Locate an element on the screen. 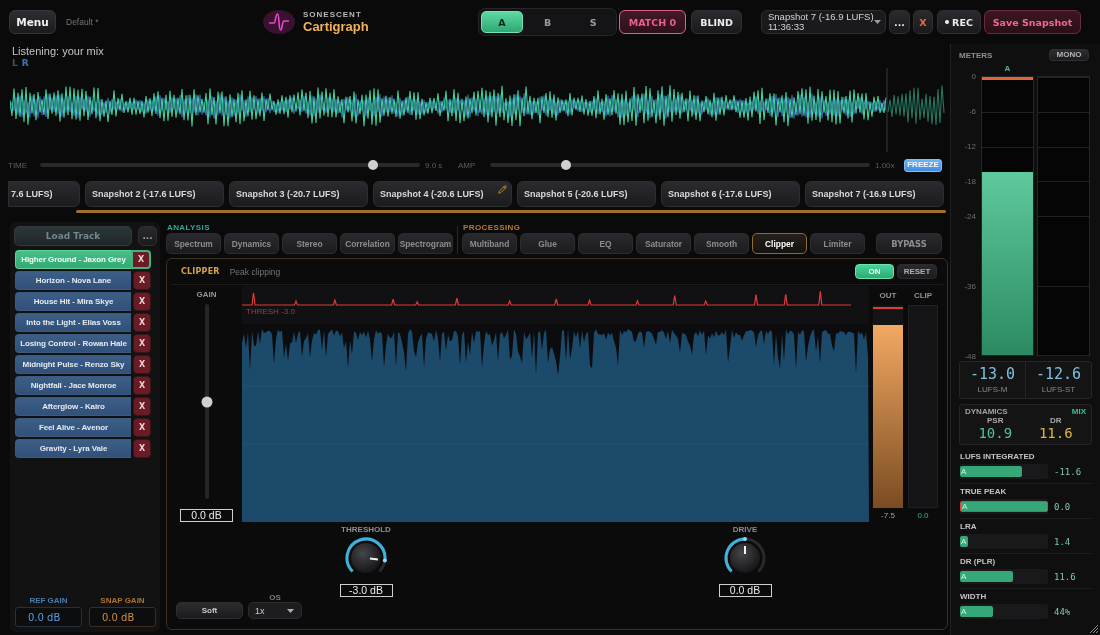 The image size is (1100, 635). stat-value: 44% is located at coordinates (1062, 611).